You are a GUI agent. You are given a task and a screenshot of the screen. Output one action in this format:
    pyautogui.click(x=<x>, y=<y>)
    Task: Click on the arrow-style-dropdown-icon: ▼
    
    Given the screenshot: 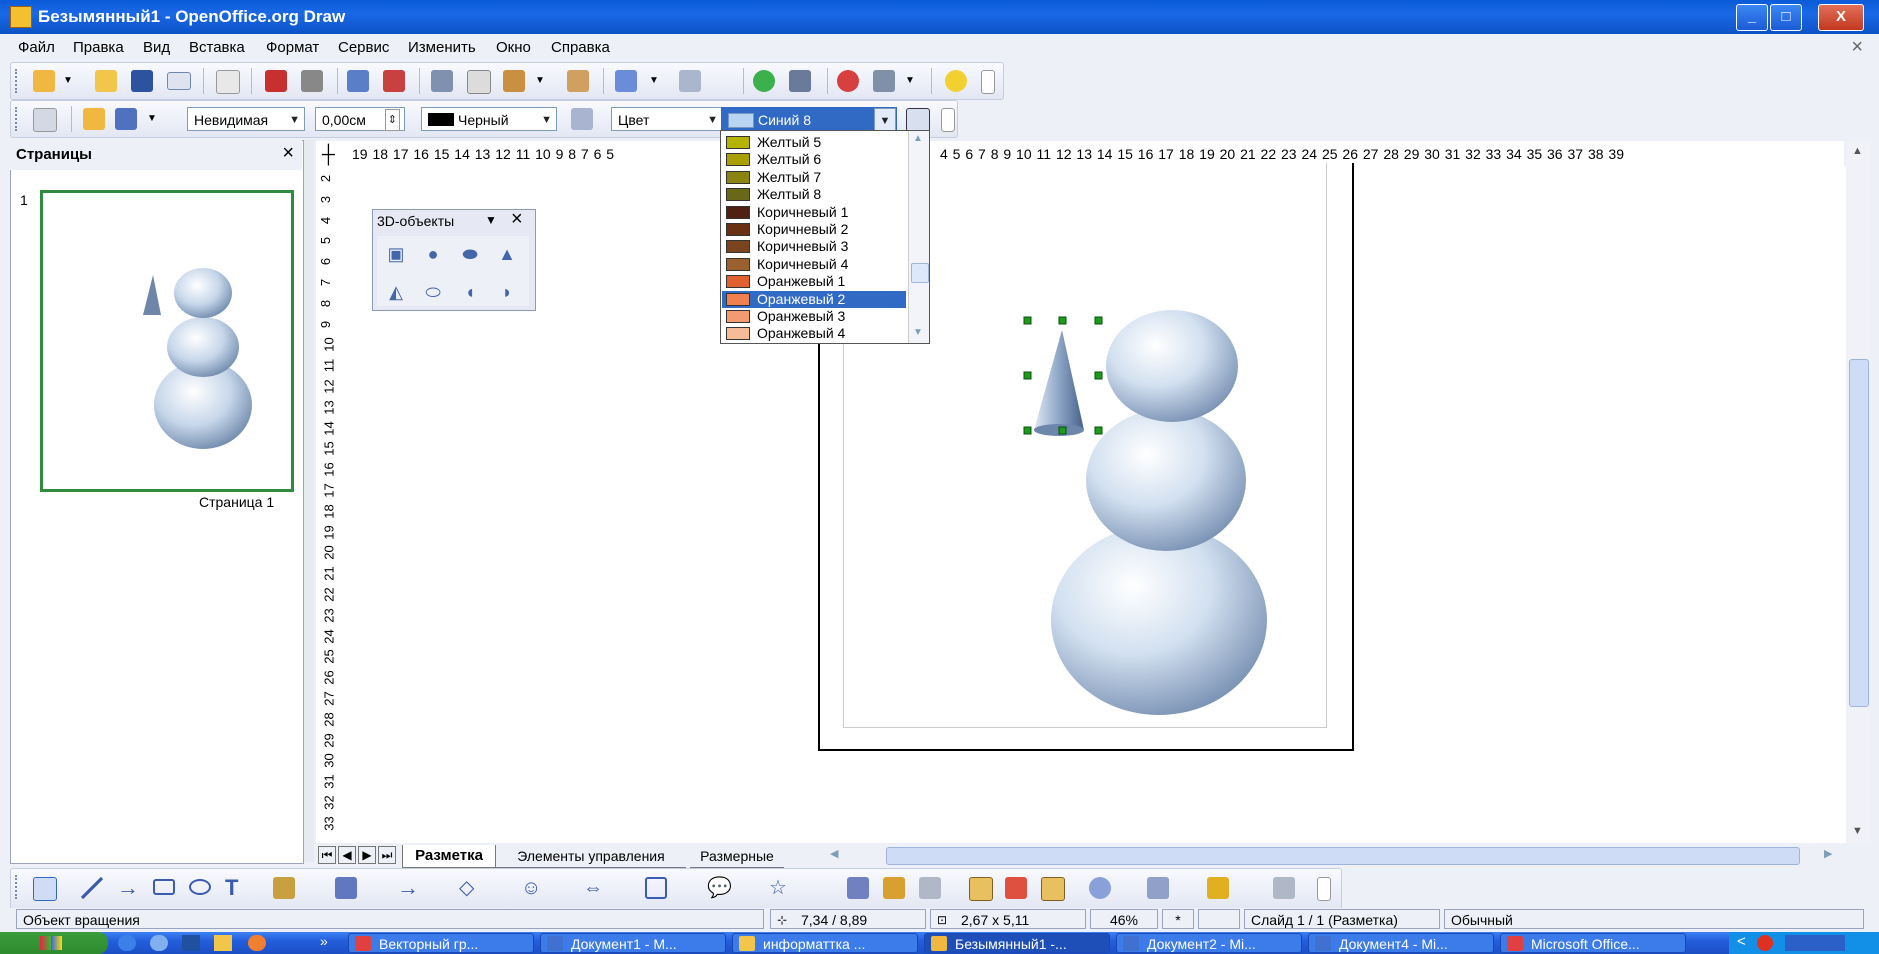 What is the action you would take?
    pyautogui.click(x=152, y=119)
    